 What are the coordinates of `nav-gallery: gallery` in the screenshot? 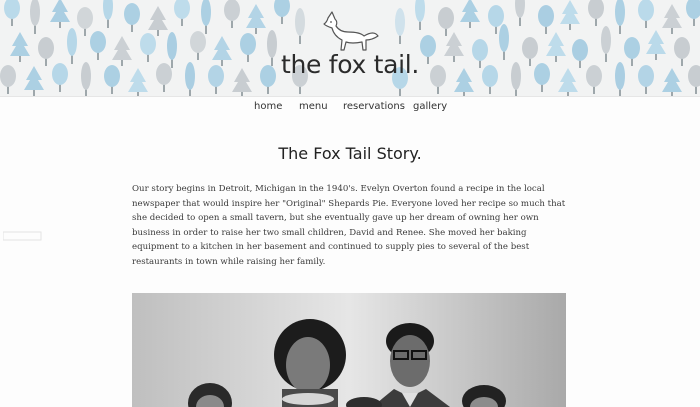 It's located at (430, 107).